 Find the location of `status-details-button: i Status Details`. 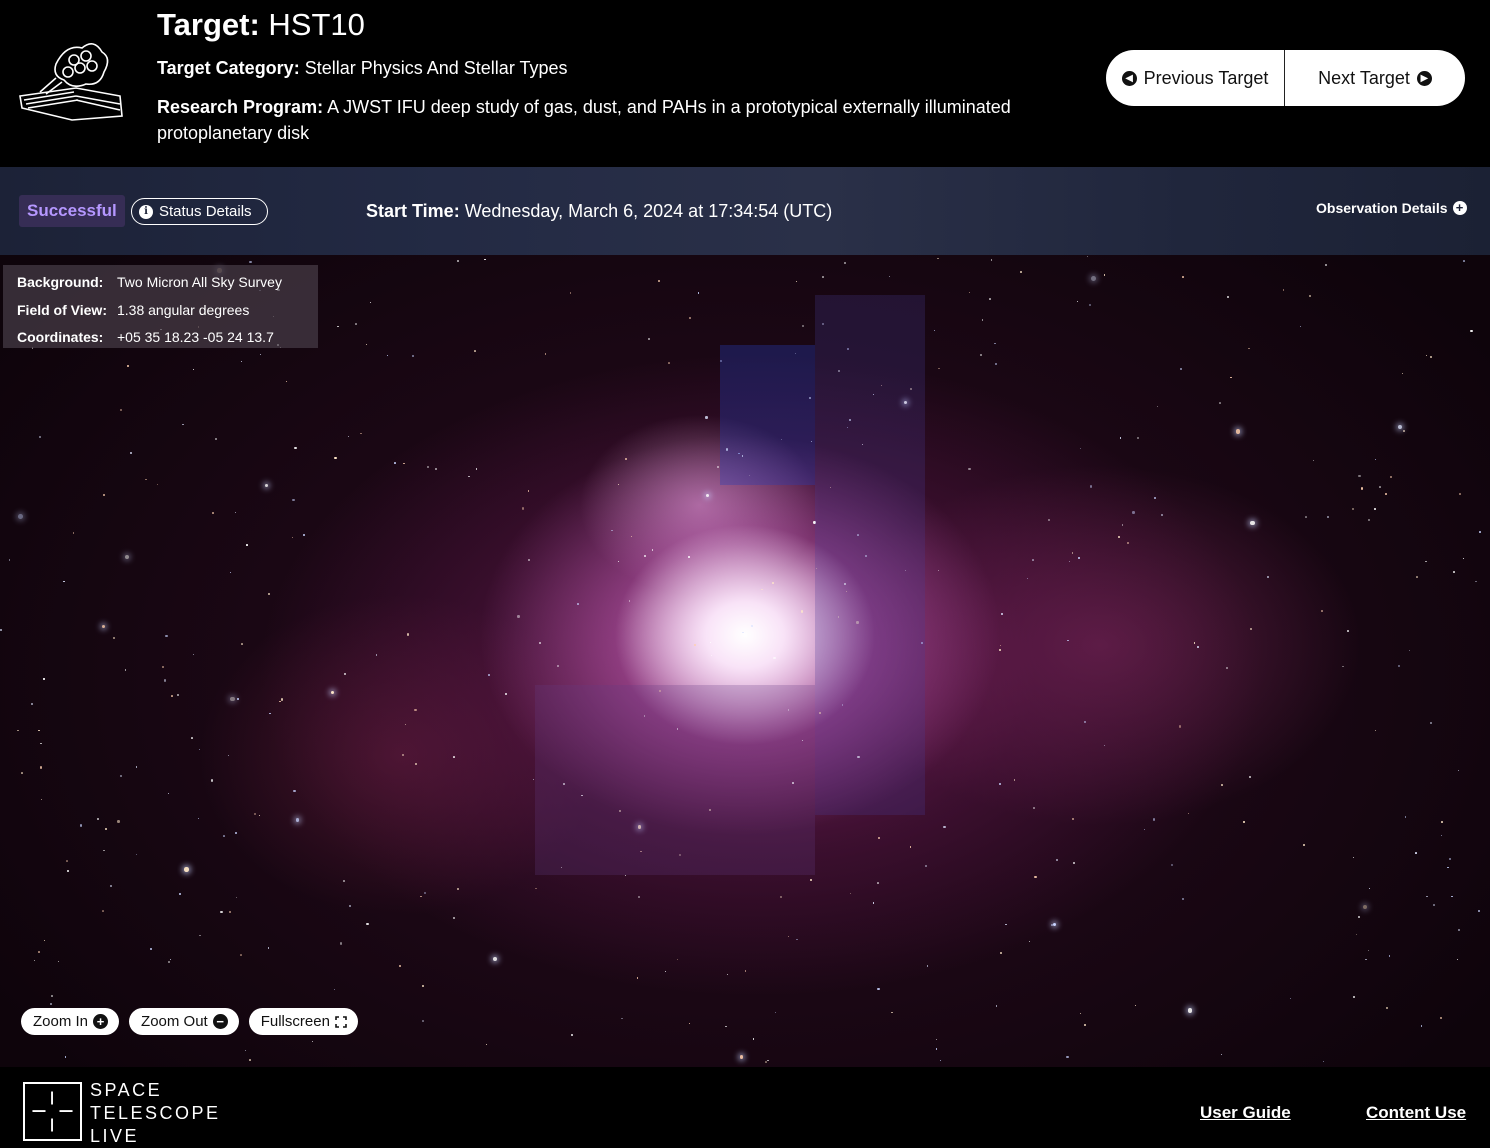

status-details-button: i Status Details is located at coordinates (199, 211).